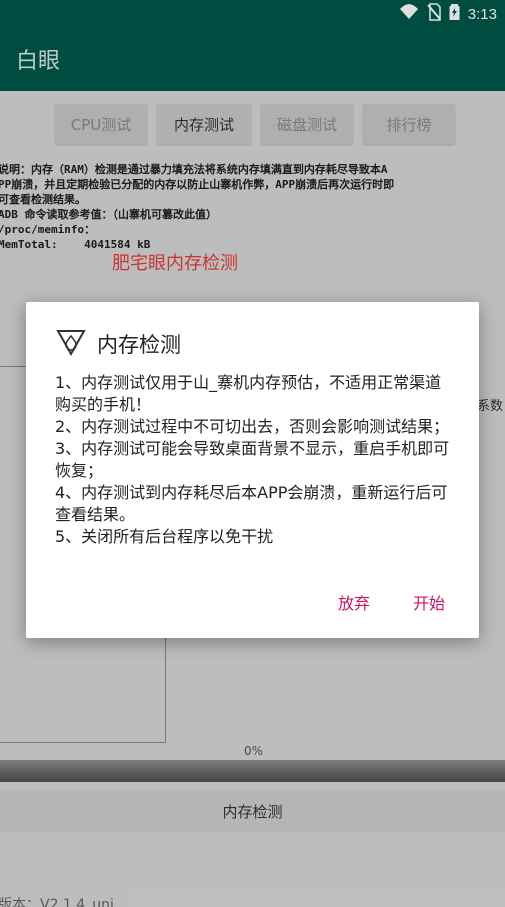 This screenshot has height=907, width=505. Describe the element at coordinates (354, 602) in the screenshot. I see `cancel-button: 放弃` at that location.